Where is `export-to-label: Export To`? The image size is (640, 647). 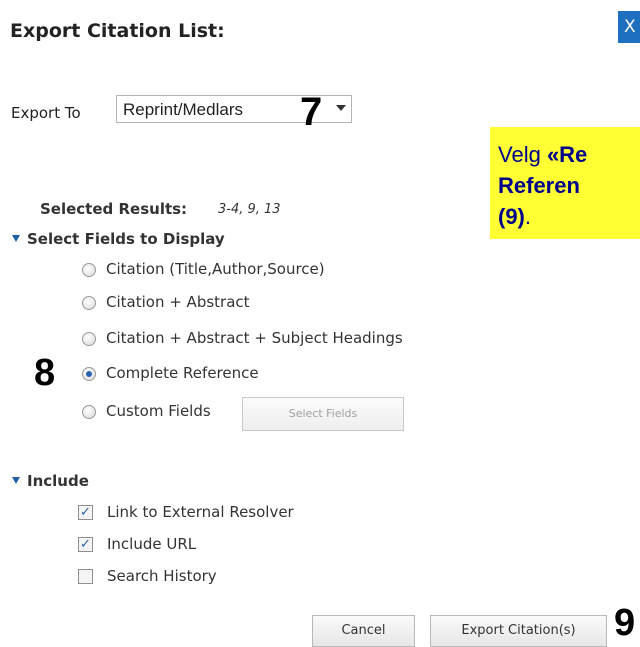
export-to-label: Export To is located at coordinates (46, 113).